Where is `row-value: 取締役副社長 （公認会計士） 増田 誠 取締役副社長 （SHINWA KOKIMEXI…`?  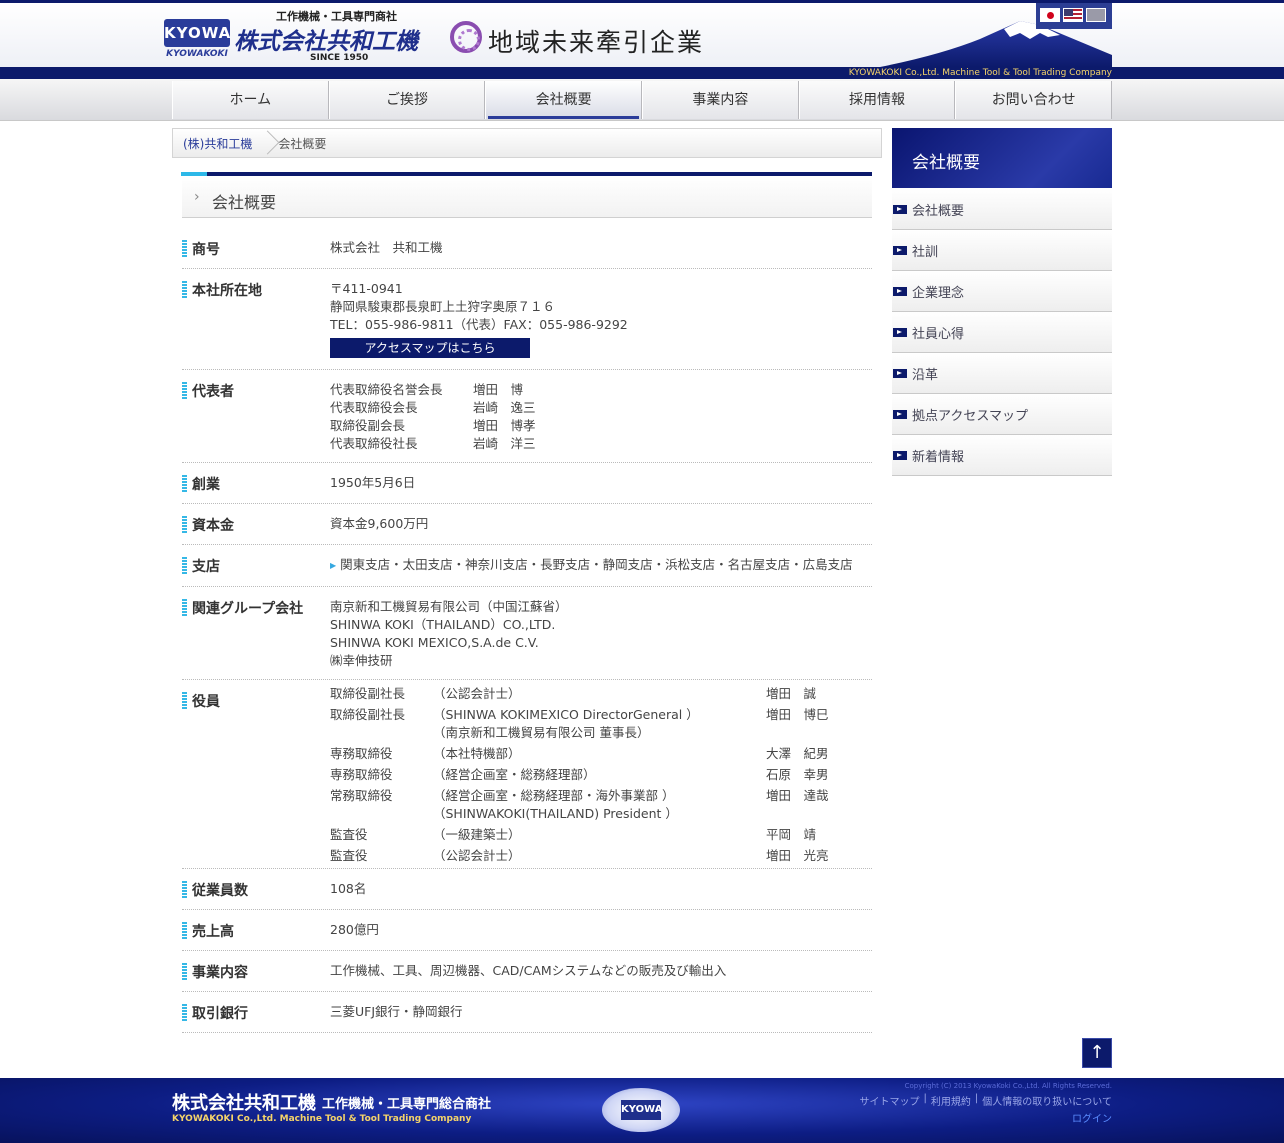
row-value: 取締役副社長 （公認会計士） 増田 誠 取締役副社長 （SHINWA KOKIMEXI… is located at coordinates (601, 772).